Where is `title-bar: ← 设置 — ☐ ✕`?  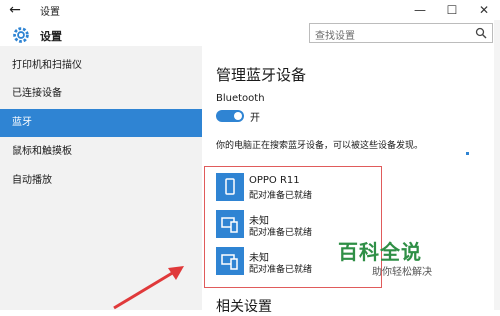
title-bar: ← 设置 — ☐ ✕ is located at coordinates (250, 10).